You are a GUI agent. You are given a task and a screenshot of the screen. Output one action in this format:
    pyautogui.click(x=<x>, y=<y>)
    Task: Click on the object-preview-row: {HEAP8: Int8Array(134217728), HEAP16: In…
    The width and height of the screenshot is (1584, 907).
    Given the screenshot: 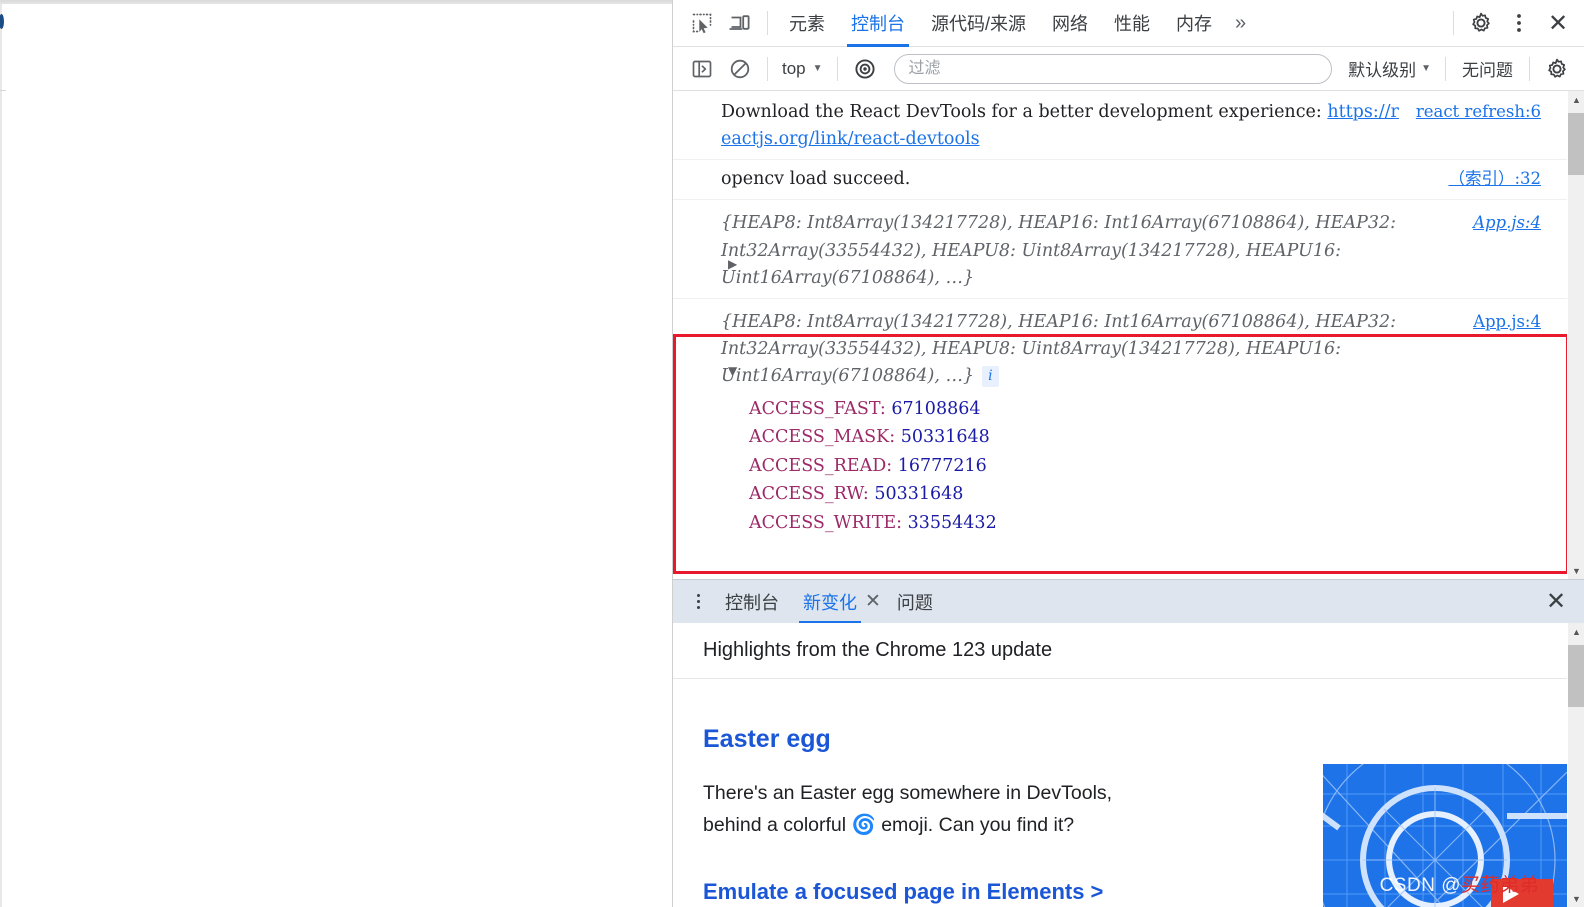 What is the action you would take?
    pyautogui.click(x=1131, y=349)
    